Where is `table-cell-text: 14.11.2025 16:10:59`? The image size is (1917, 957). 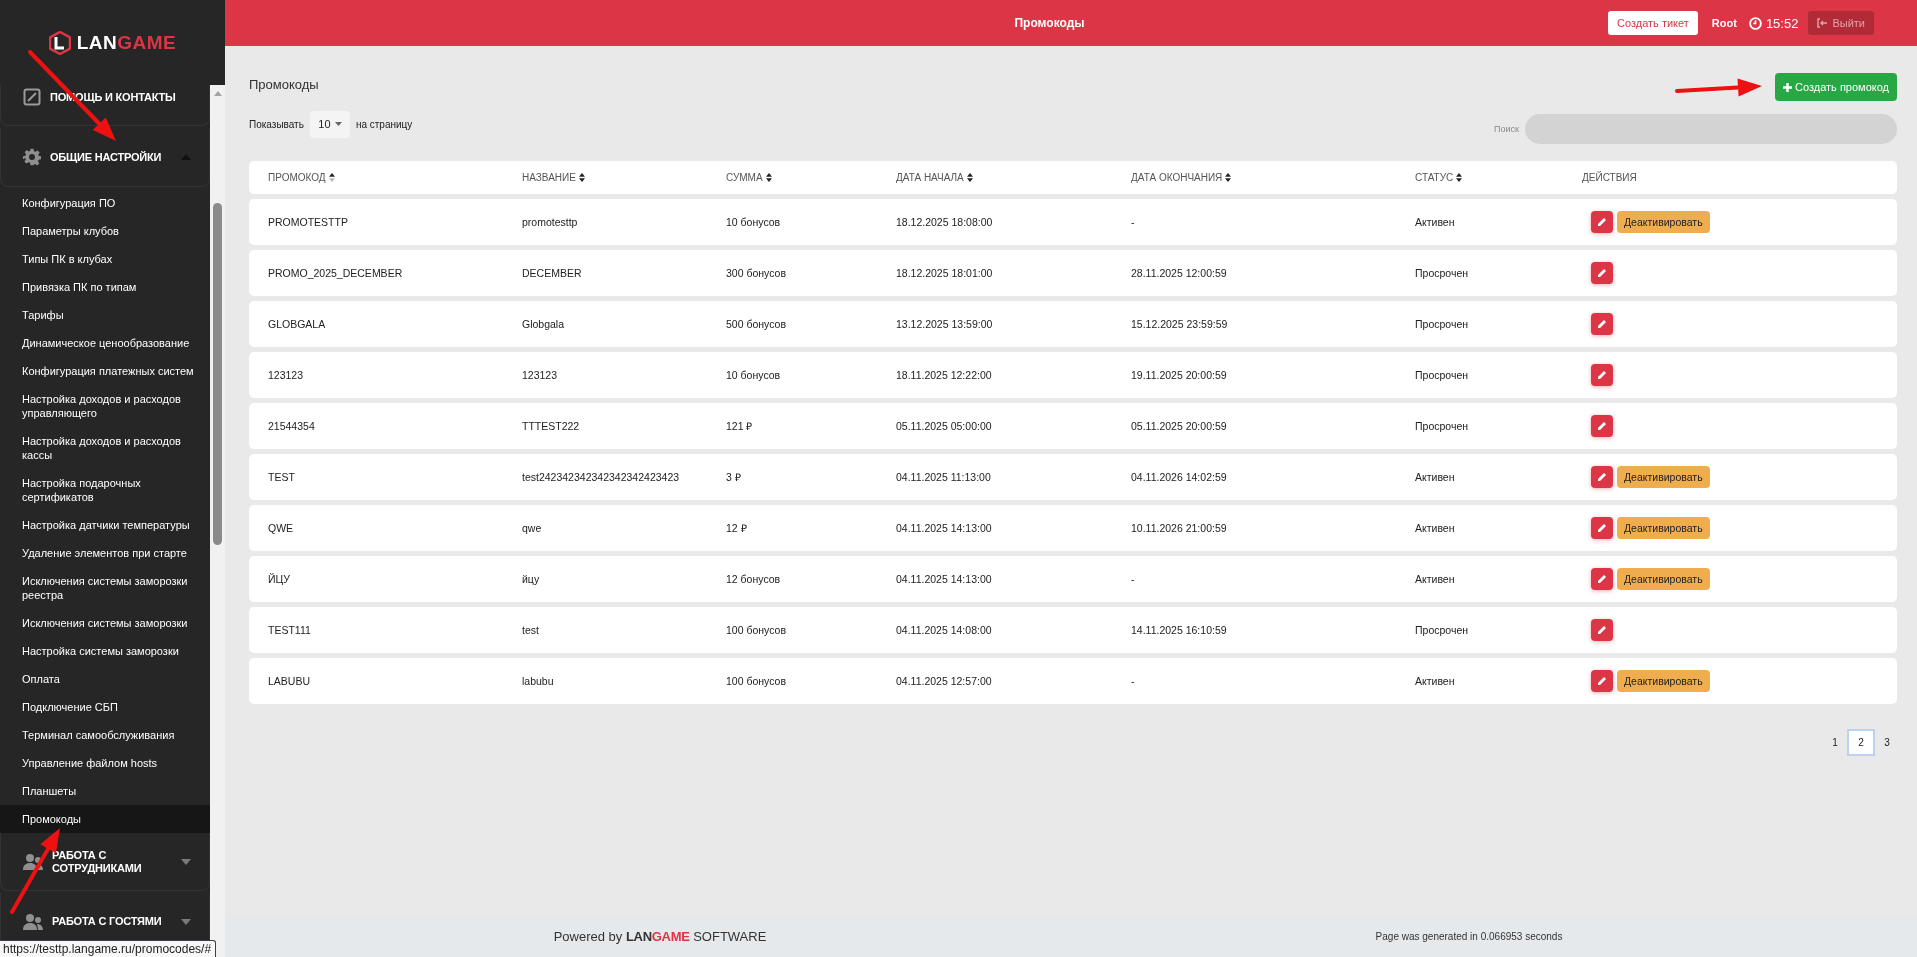
table-cell-text: 14.11.2025 16:10:59 is located at coordinates (1179, 630).